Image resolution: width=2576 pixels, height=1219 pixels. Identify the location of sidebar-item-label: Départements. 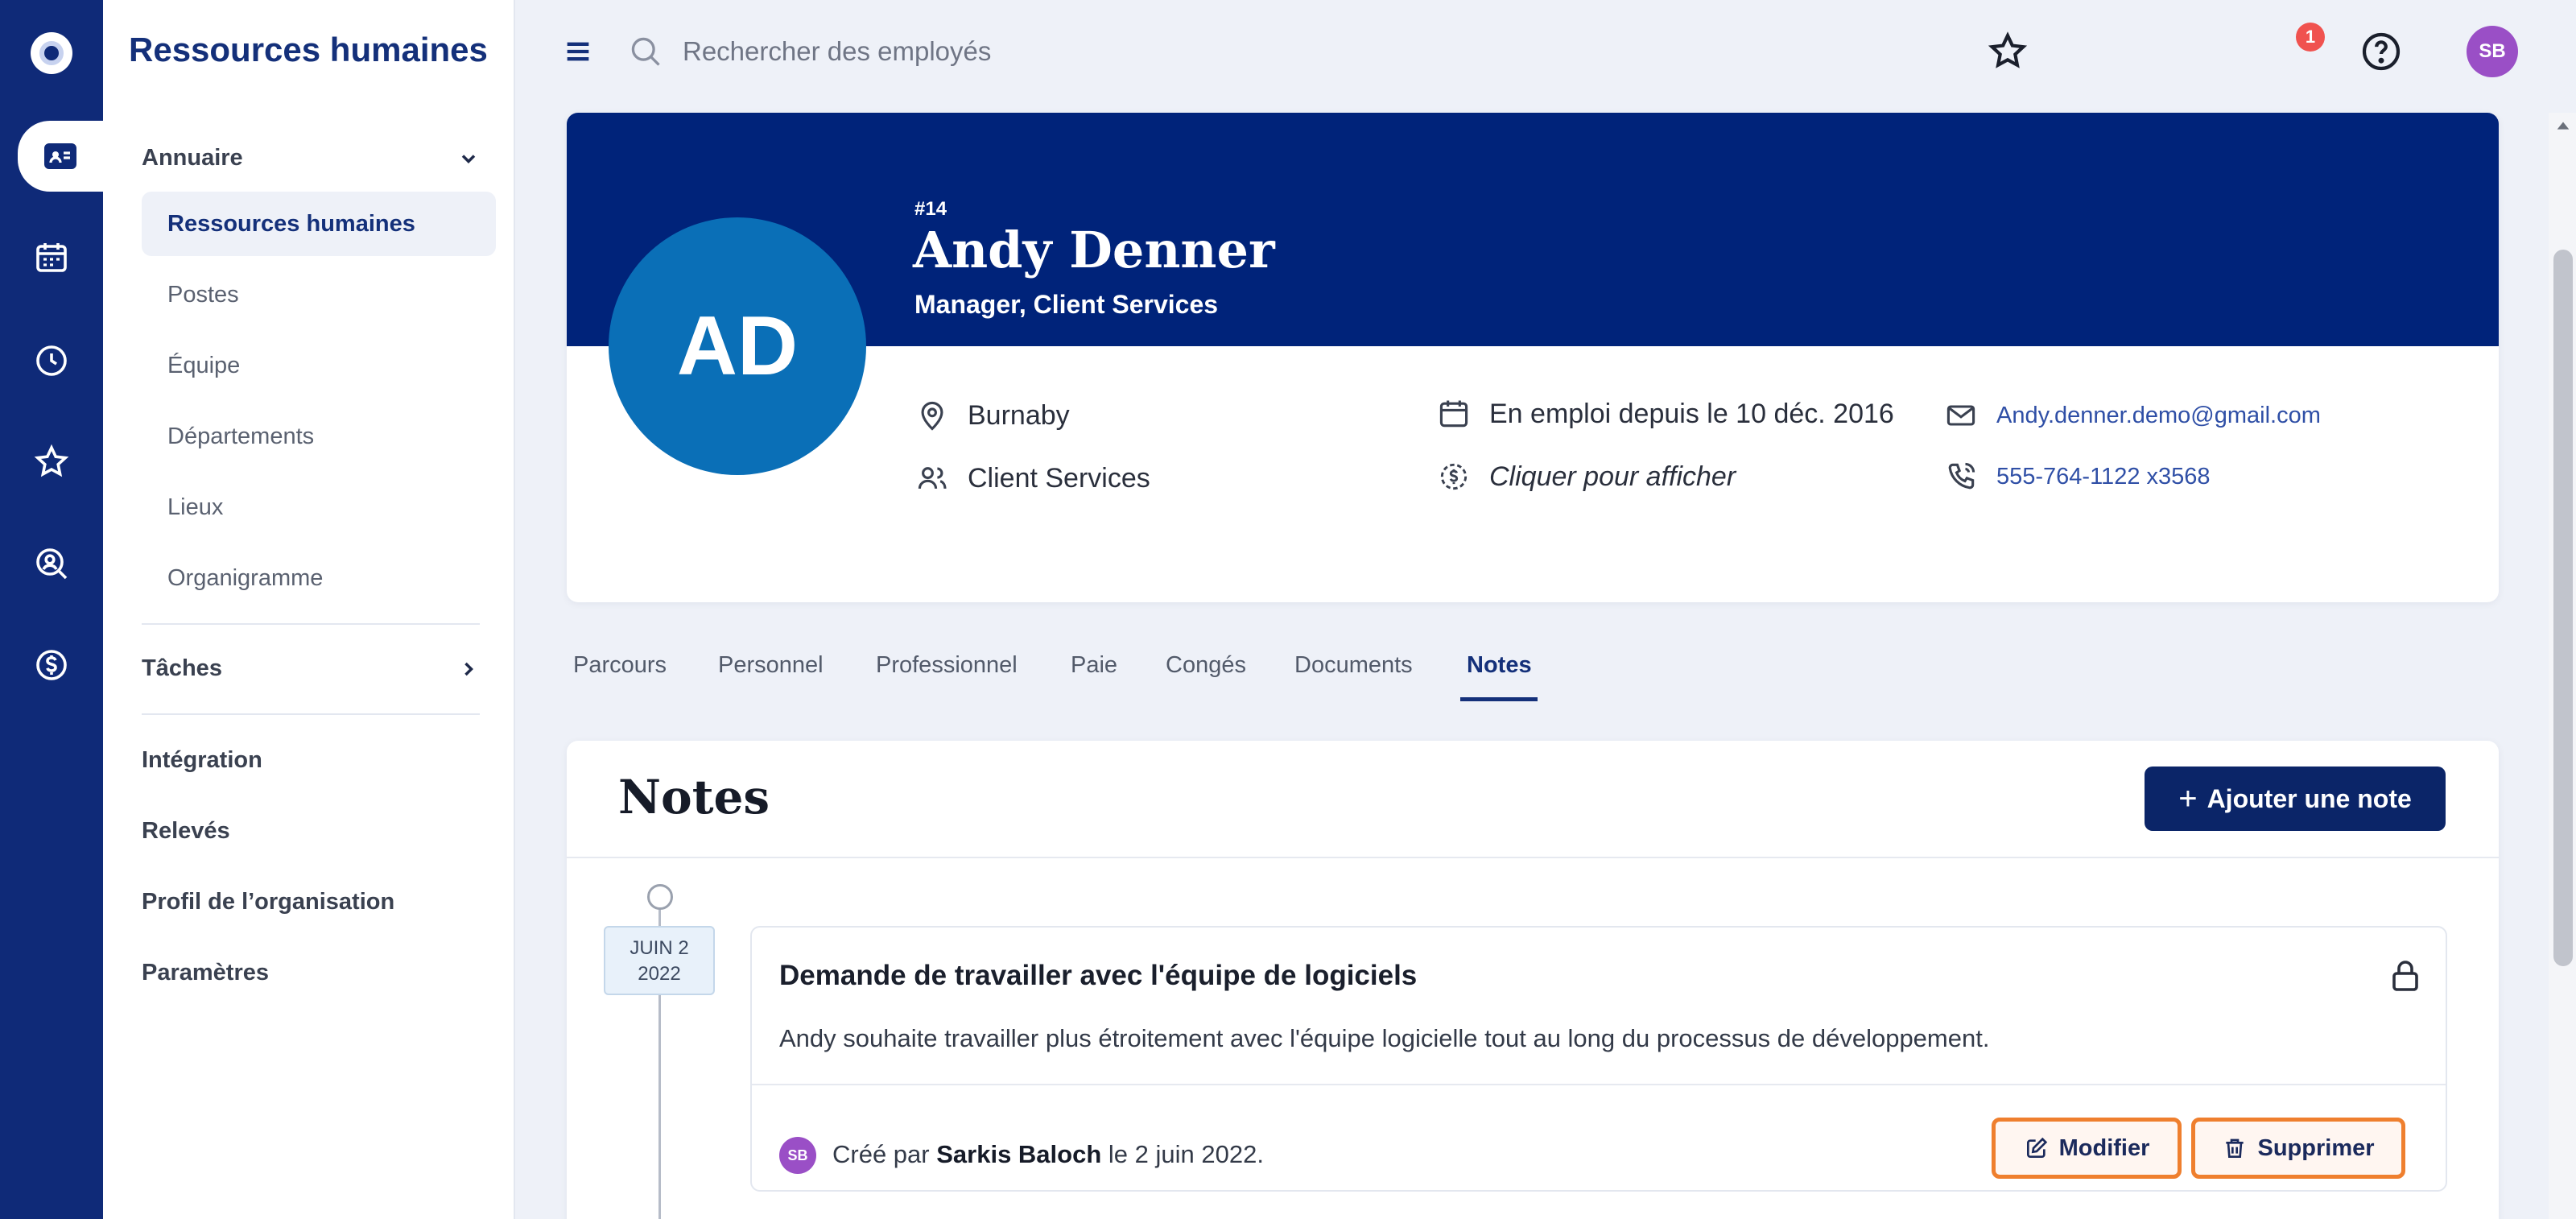
(241, 436).